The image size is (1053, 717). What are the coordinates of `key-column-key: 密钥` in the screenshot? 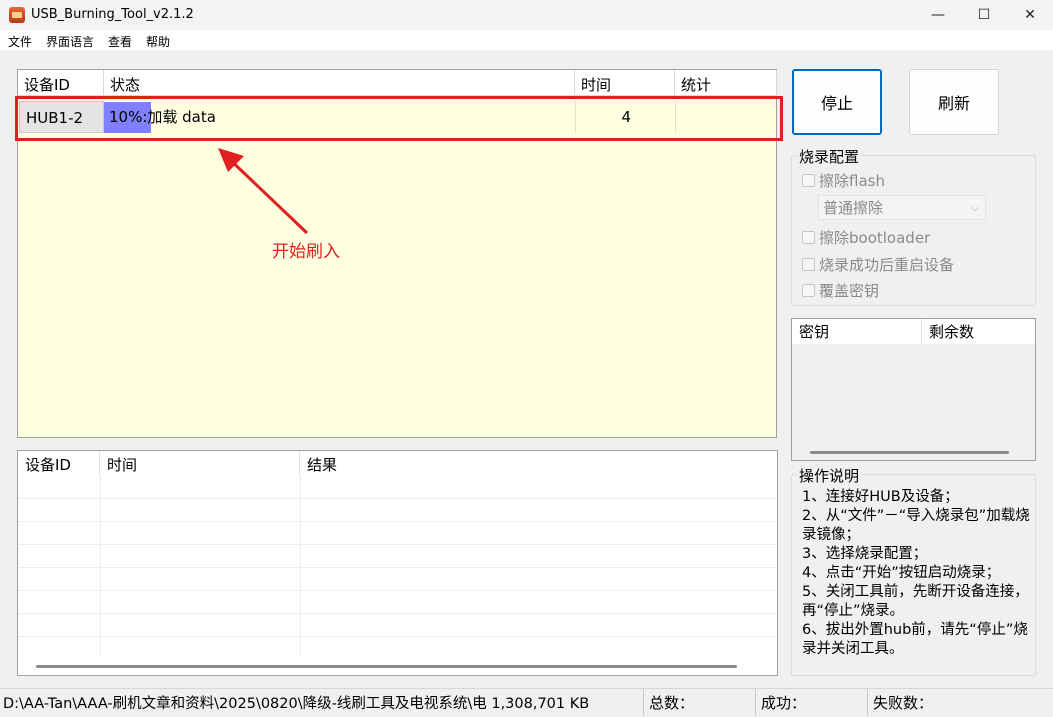 It's located at (857, 331).